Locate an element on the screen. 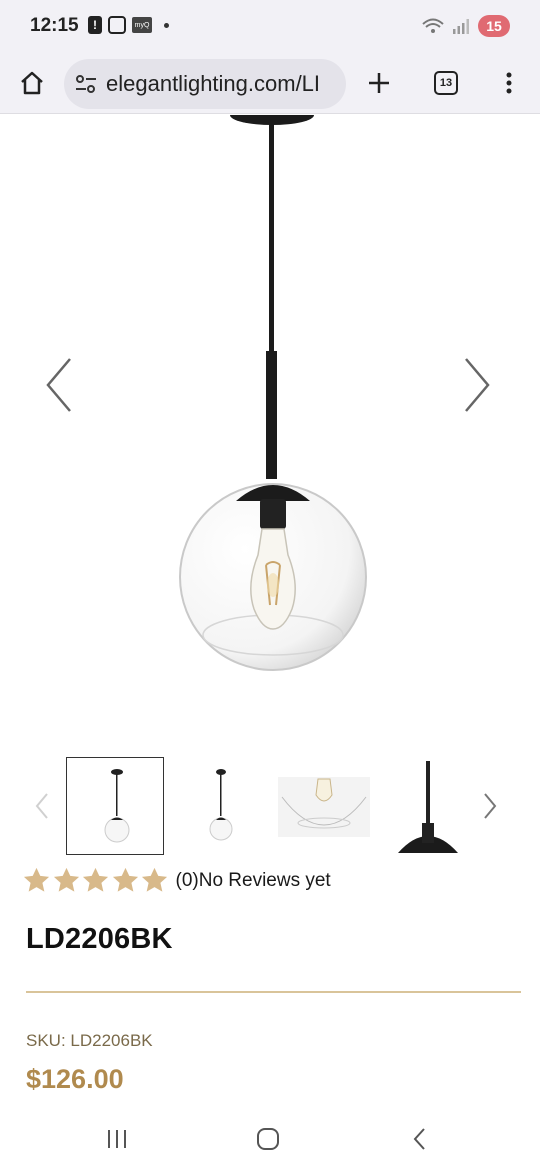  status-notification-icons: ! myQ is located at coordinates (128, 25).